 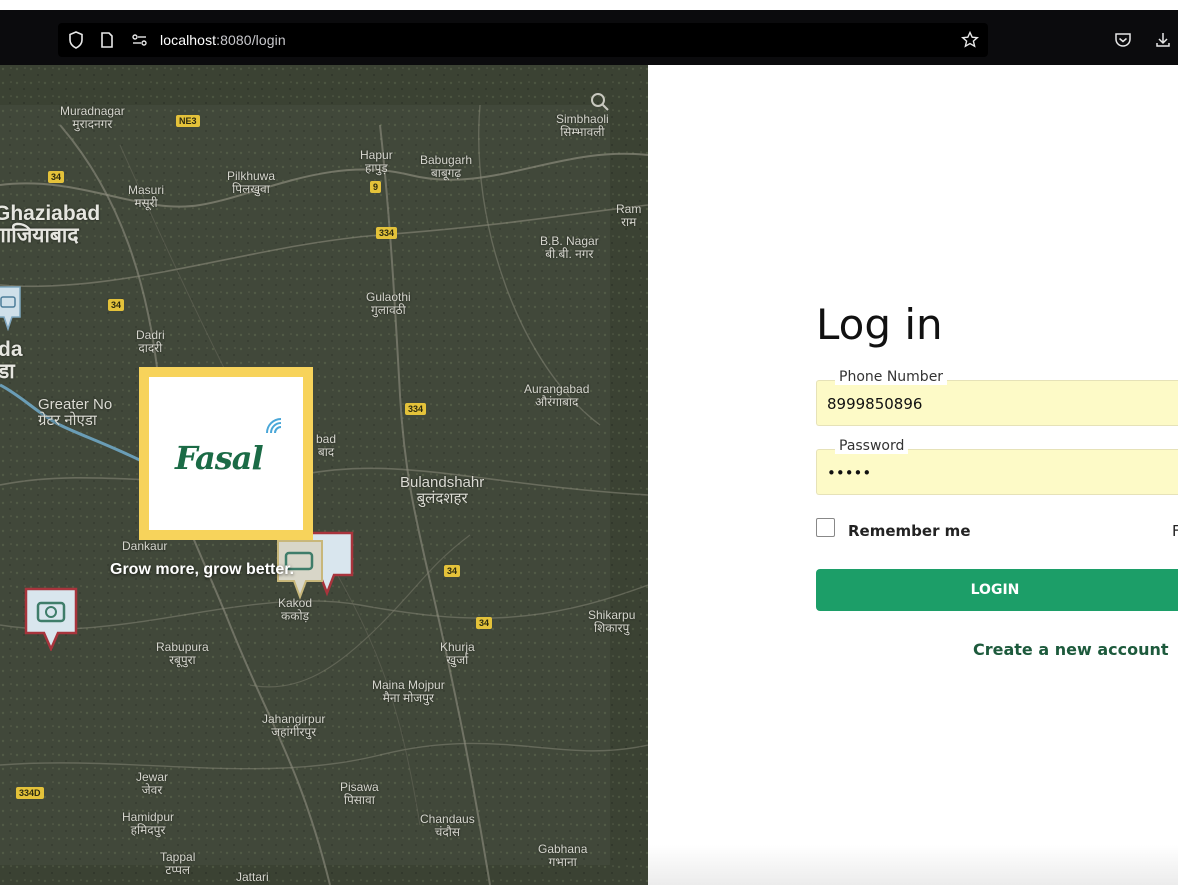 I want to click on place-label: Tappal टप्पल, so click(x=178, y=863).